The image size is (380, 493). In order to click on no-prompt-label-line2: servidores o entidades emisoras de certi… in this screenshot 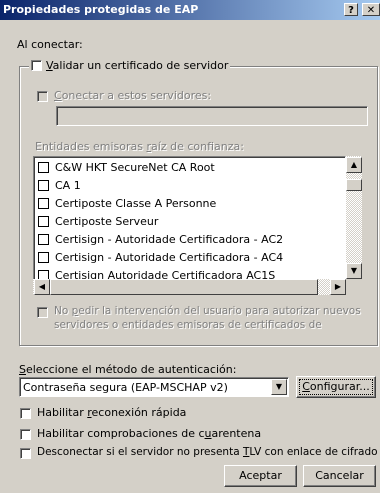, I will do `click(188, 325)`.